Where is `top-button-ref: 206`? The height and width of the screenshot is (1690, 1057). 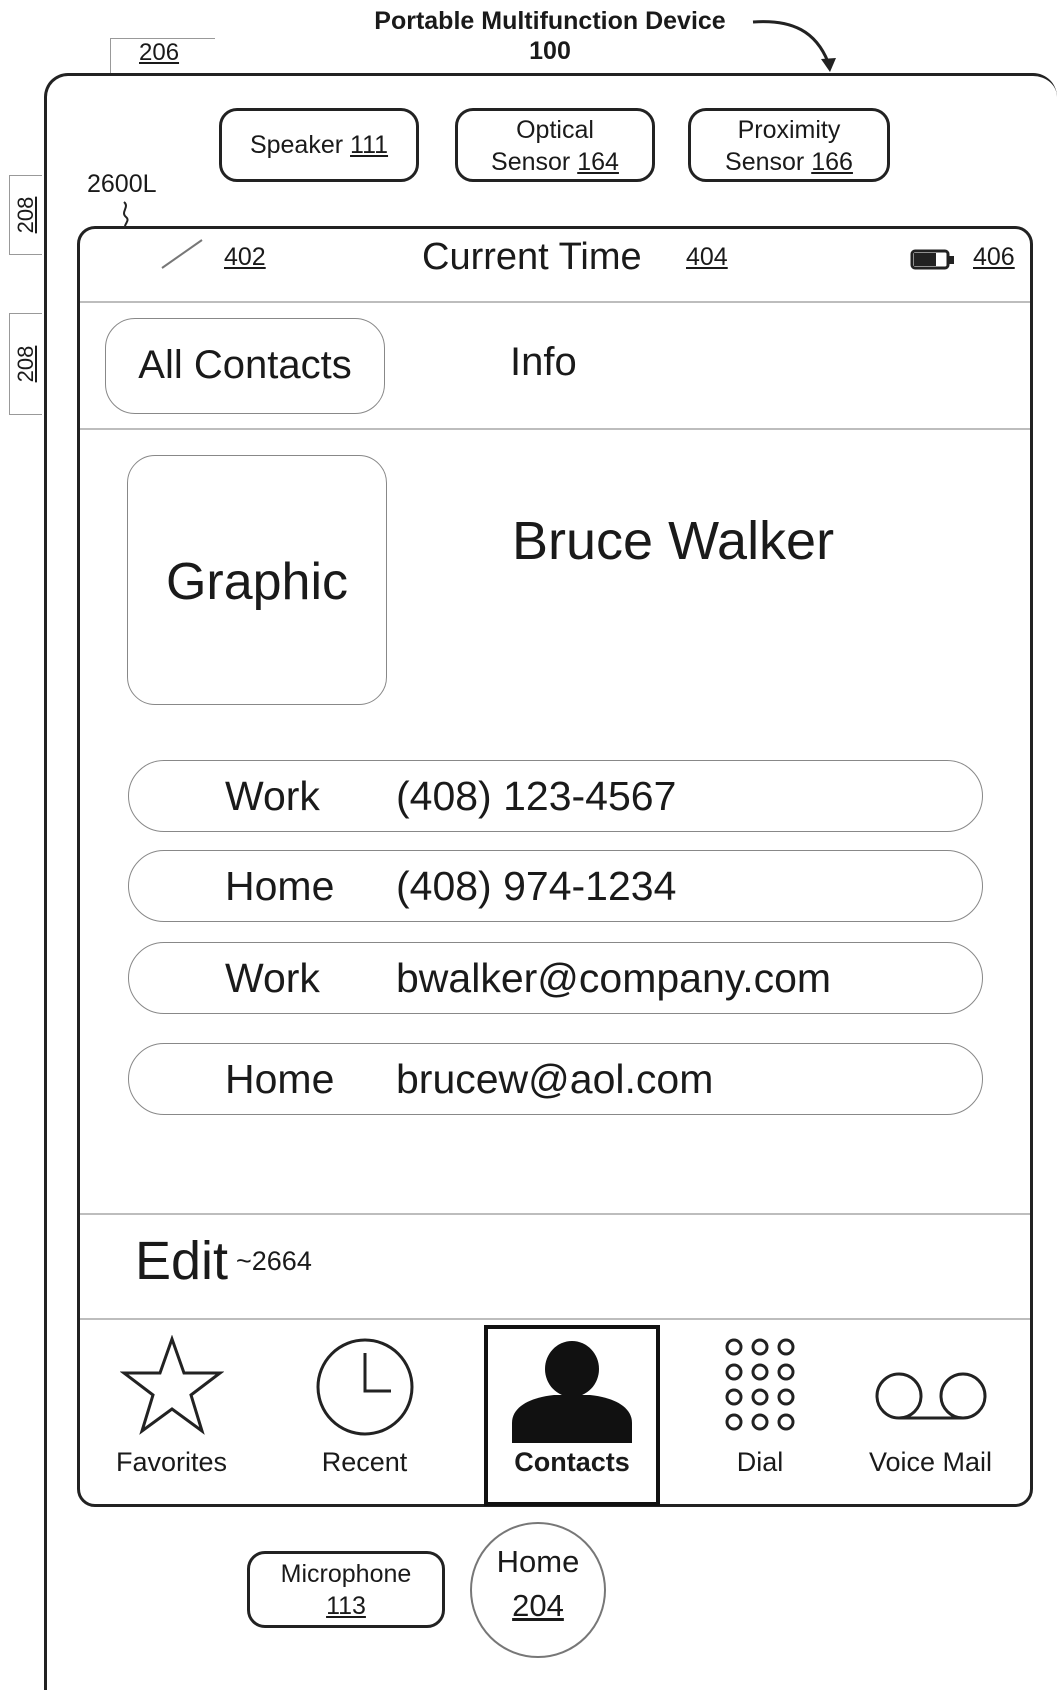
top-button-ref: 206 is located at coordinates (162, 55).